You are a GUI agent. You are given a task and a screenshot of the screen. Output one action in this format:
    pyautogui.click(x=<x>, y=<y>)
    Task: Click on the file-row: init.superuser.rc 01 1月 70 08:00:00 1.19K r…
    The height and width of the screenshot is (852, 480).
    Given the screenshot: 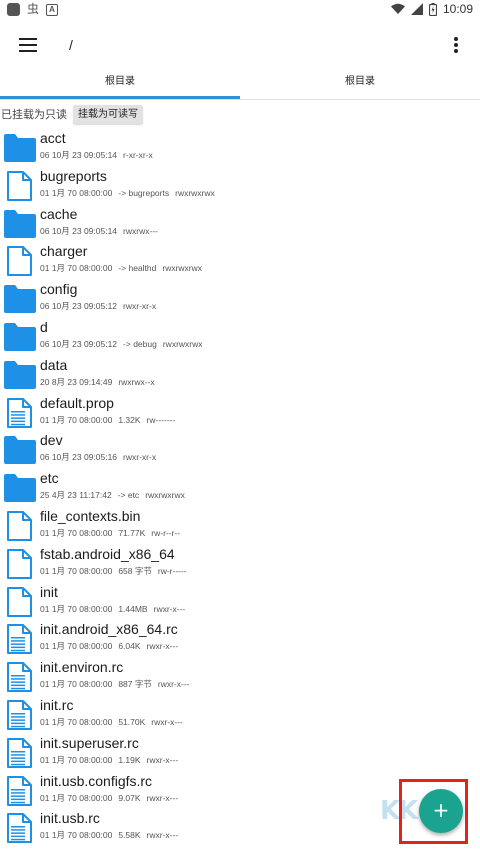 What is the action you would take?
    pyautogui.click(x=240, y=753)
    